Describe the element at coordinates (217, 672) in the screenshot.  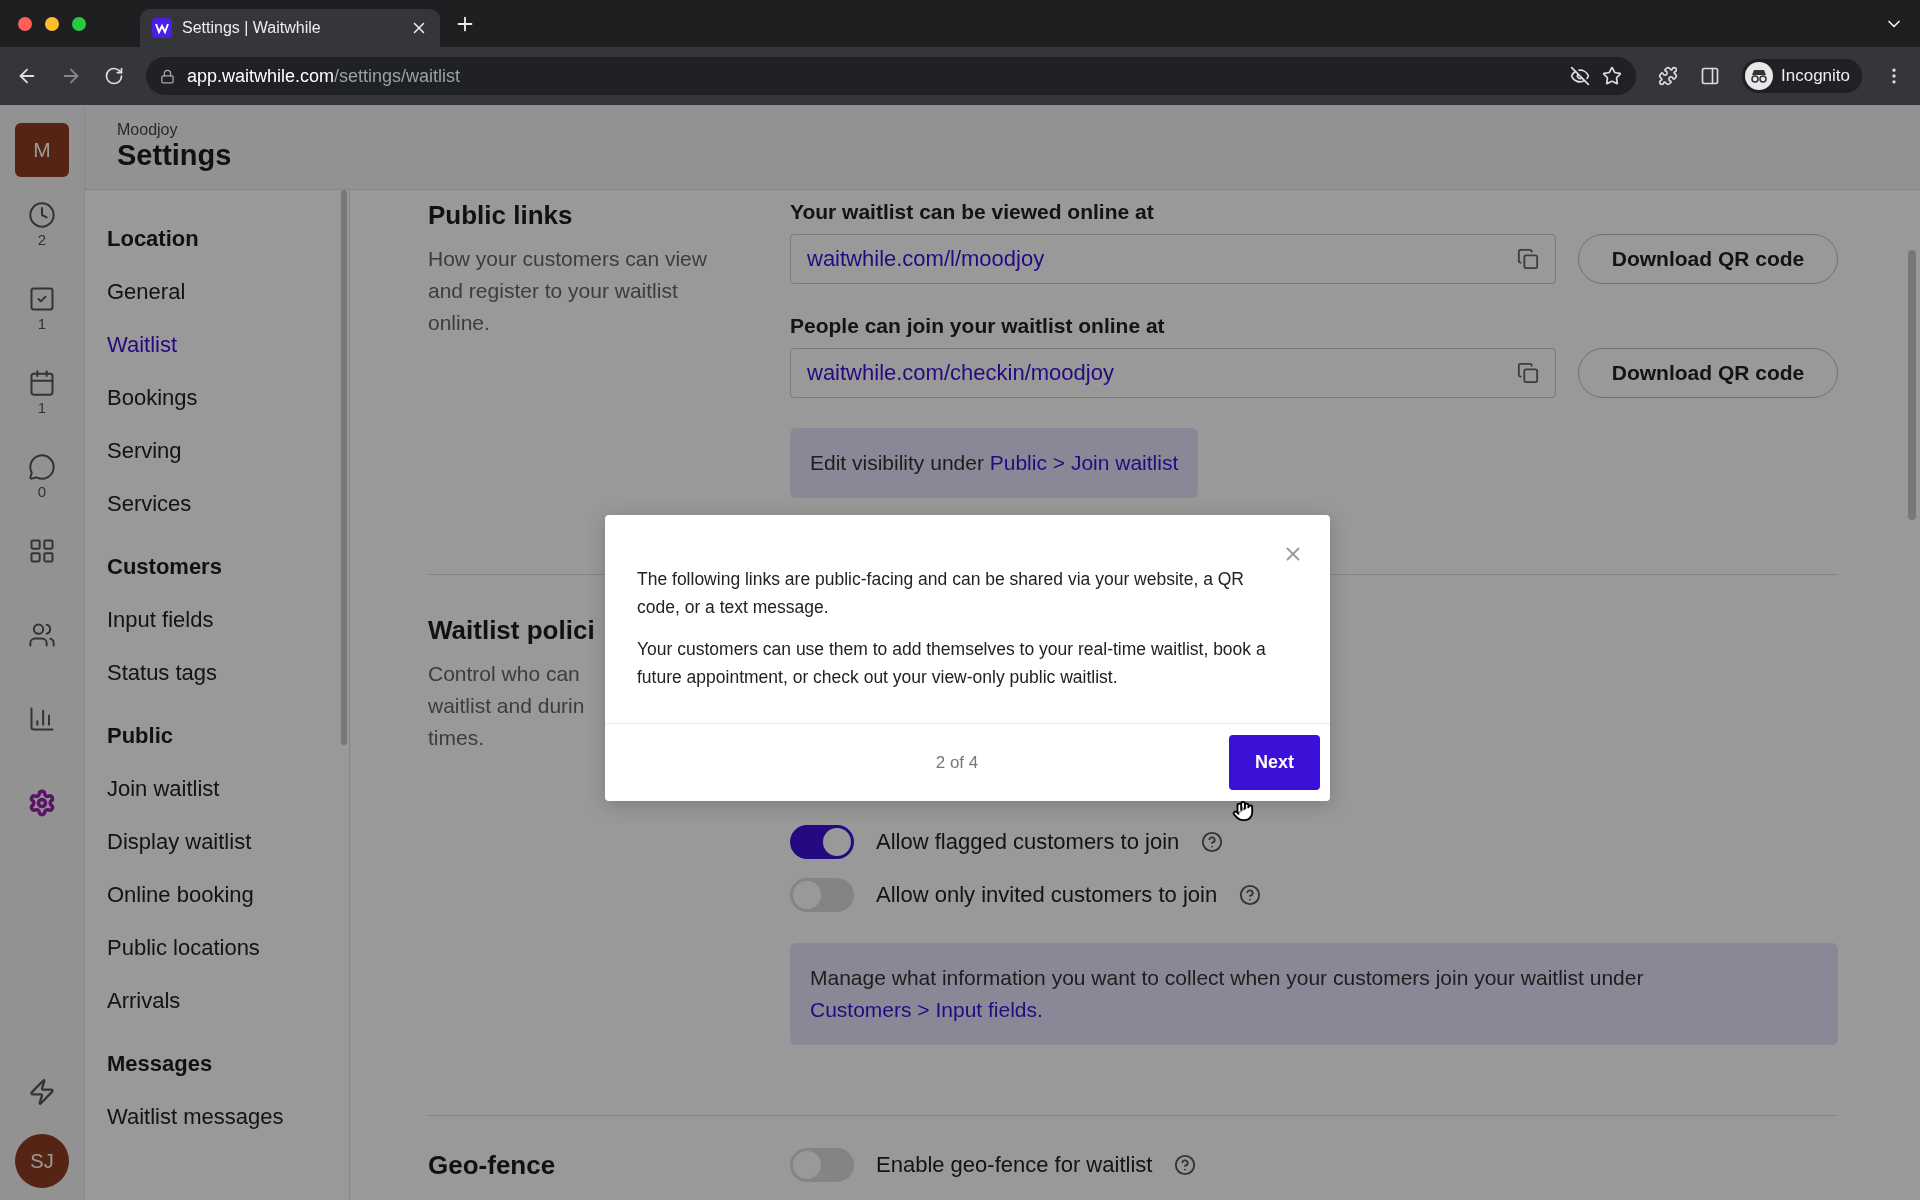
I see `sidebar-item: Status tags` at that location.